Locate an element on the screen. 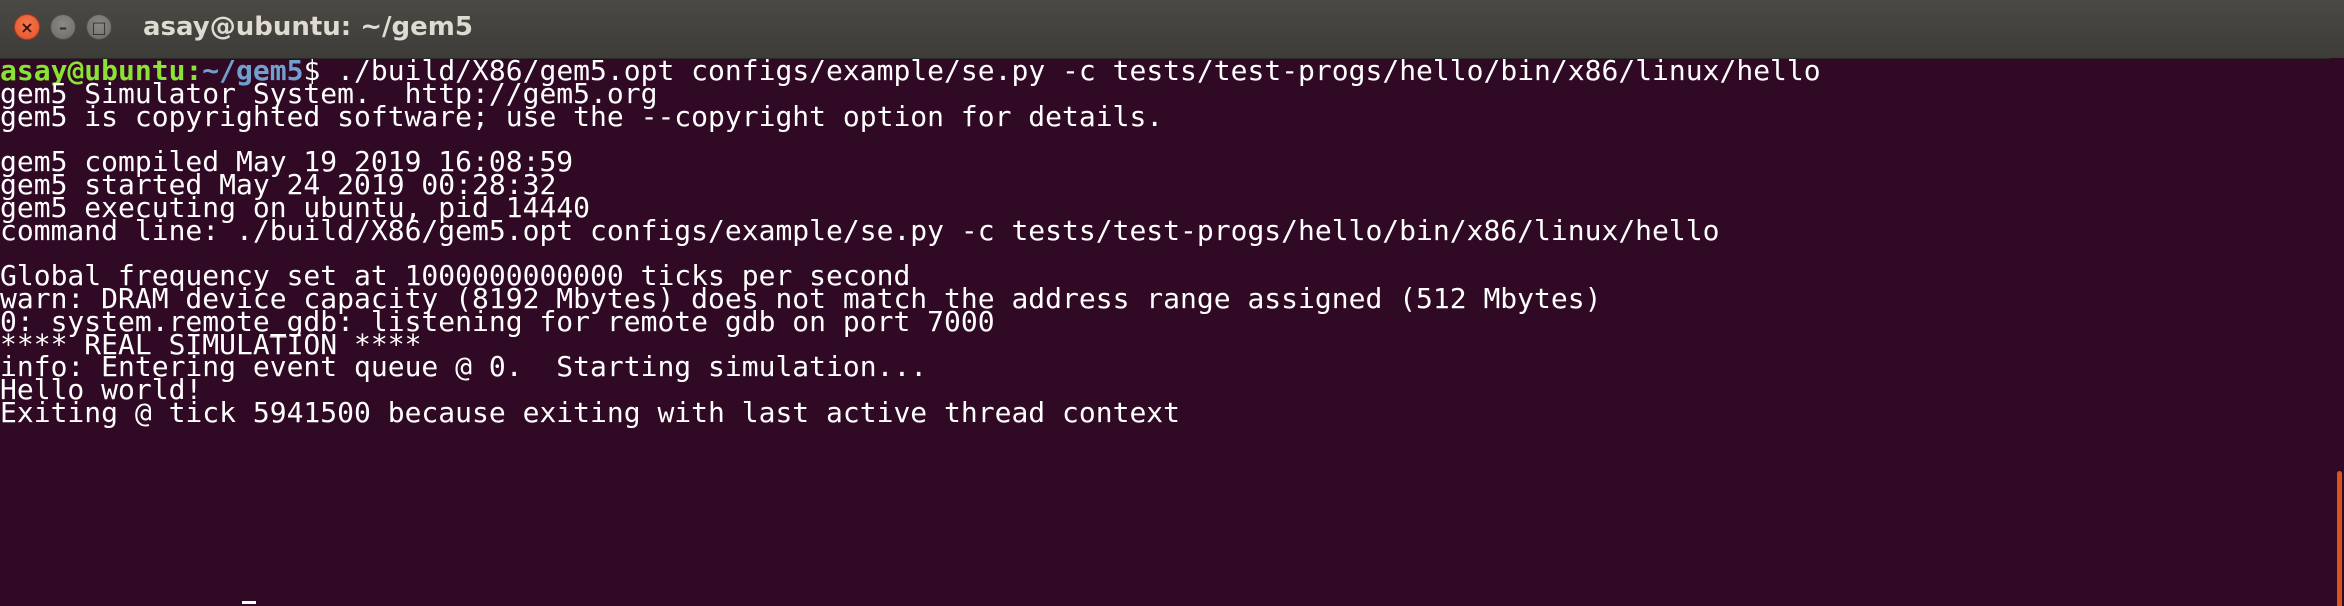 The width and height of the screenshot is (2344, 606). minimize-icon: – is located at coordinates (63, 27).